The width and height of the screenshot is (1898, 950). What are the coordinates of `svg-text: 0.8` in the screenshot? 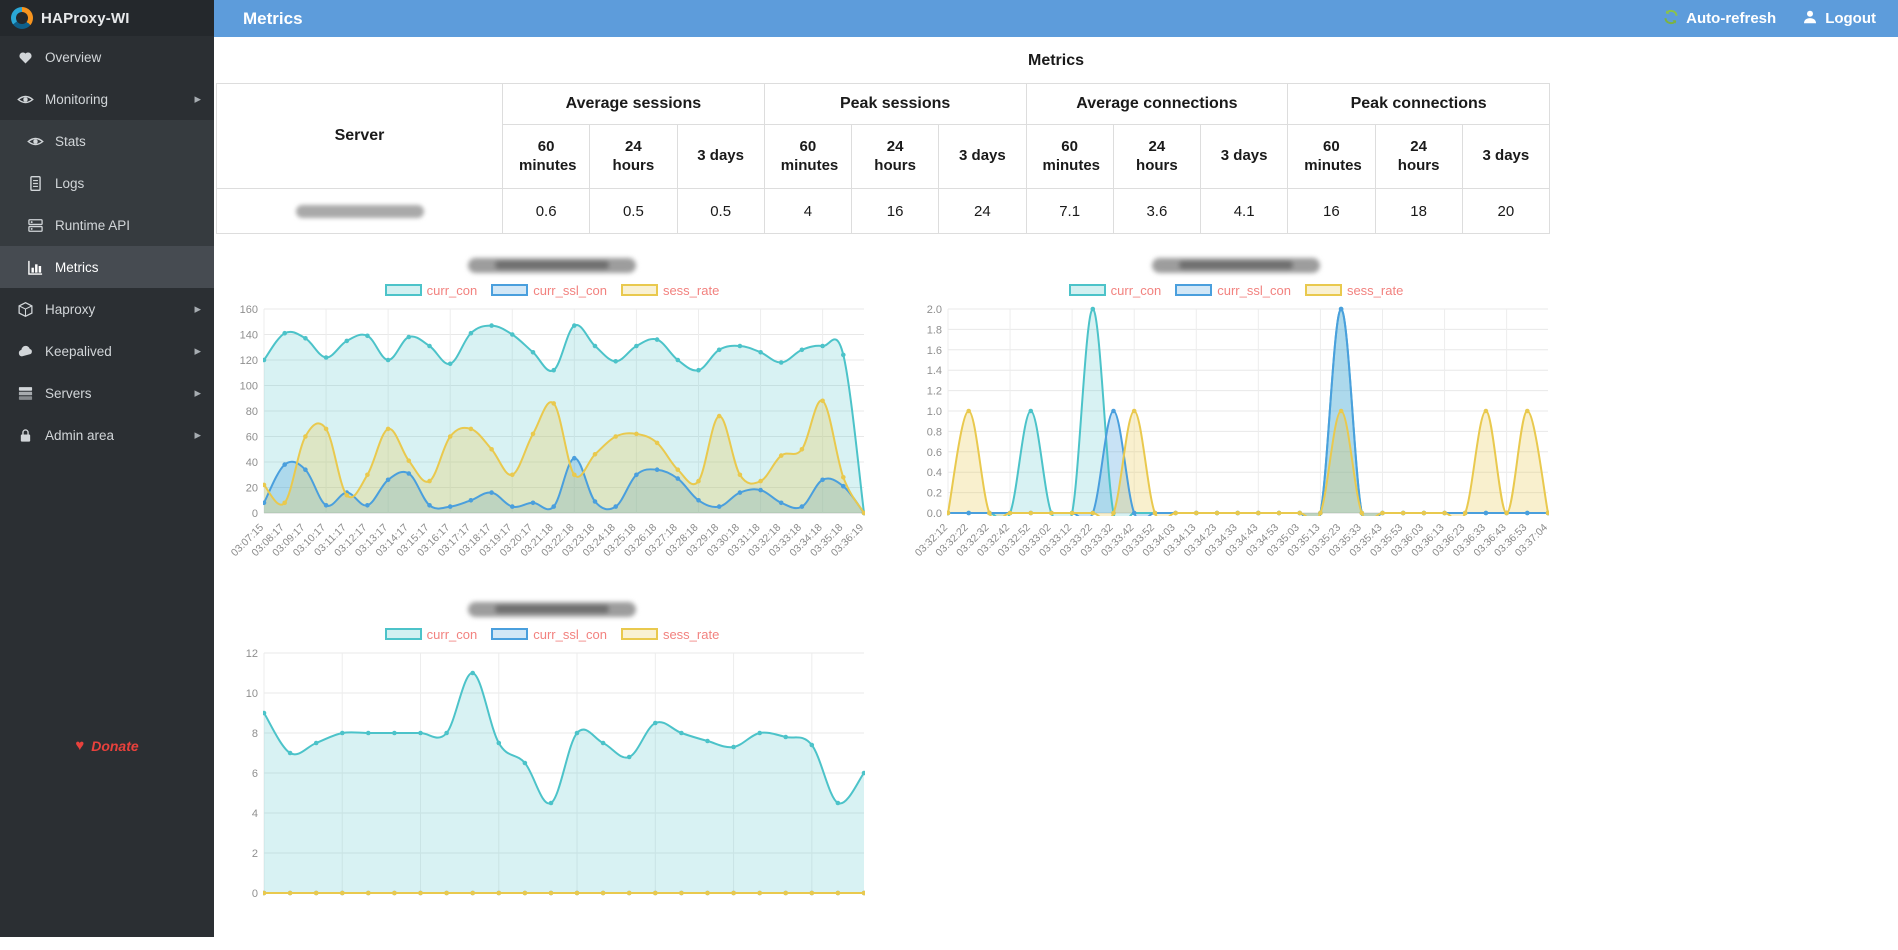 It's located at (934, 432).